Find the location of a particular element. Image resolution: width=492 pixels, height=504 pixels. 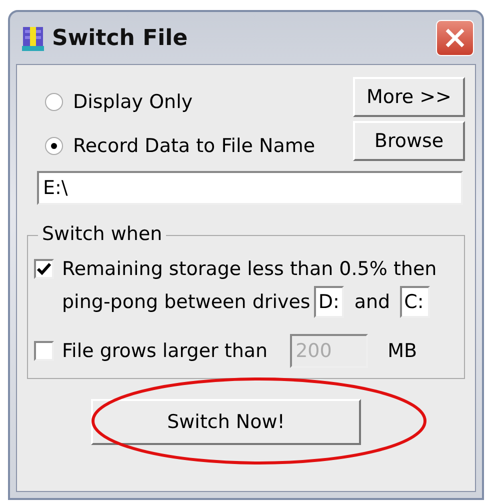

drive-field: C: is located at coordinates (415, 302).